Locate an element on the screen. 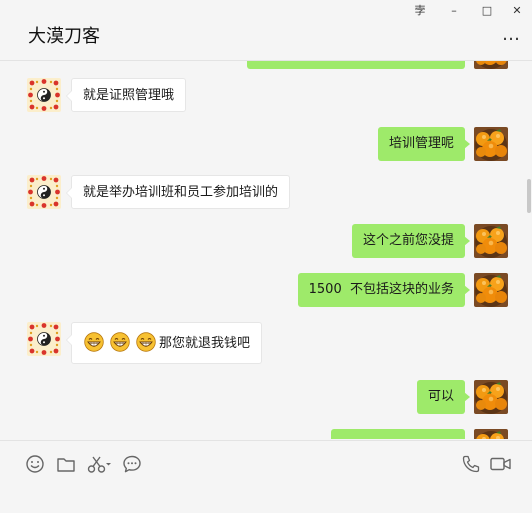 The width and height of the screenshot is (532, 513). maximize-icon: □ is located at coordinates (487, 10).